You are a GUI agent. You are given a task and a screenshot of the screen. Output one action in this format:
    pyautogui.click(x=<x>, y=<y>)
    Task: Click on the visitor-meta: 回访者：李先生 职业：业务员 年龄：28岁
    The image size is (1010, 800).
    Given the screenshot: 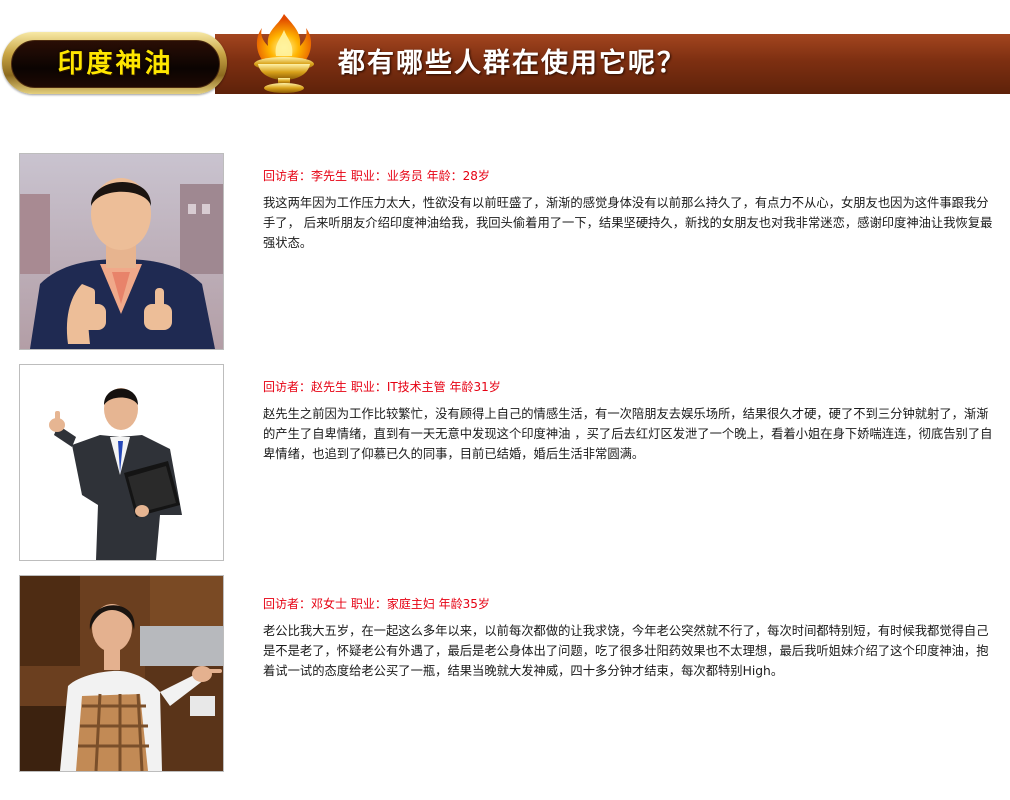 What is the action you would take?
    pyautogui.click(x=376, y=176)
    